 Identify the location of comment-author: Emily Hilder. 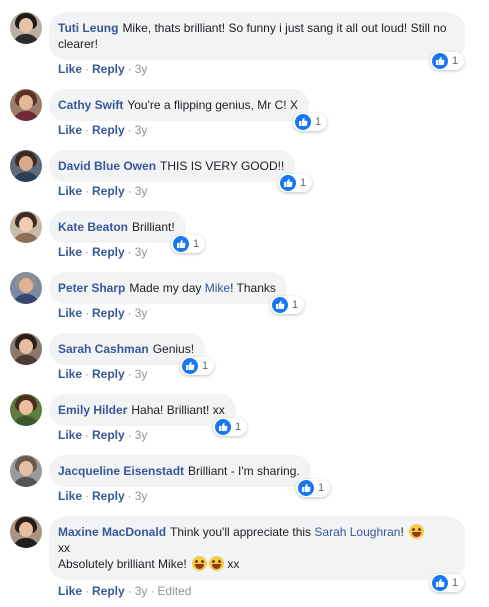
(92, 410).